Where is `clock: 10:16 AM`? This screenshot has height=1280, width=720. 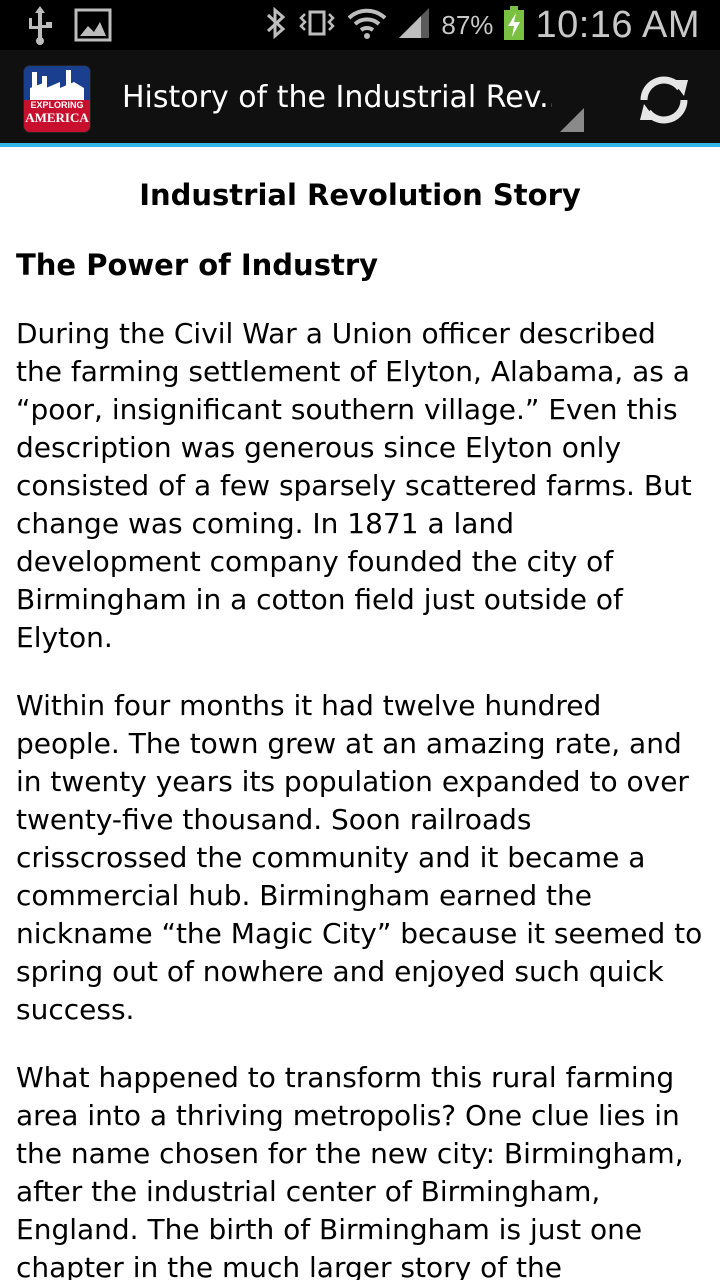
clock: 10:16 AM is located at coordinates (617, 24).